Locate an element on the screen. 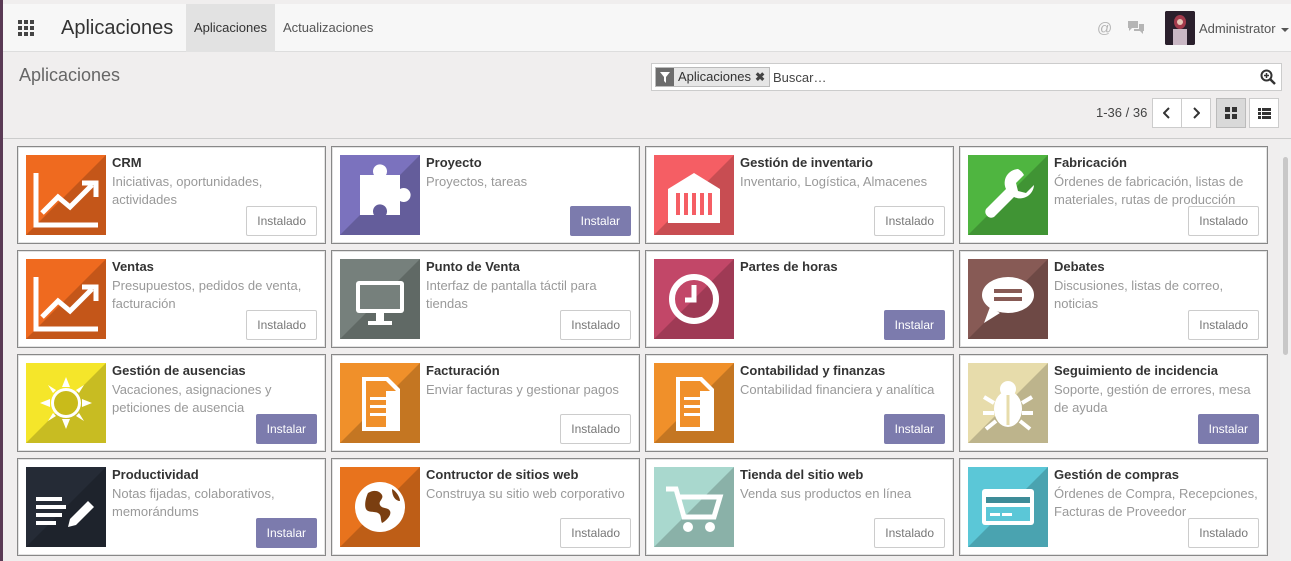 The width and height of the screenshot is (1291, 561). user-menu: Administrator is located at coordinates (1244, 28).